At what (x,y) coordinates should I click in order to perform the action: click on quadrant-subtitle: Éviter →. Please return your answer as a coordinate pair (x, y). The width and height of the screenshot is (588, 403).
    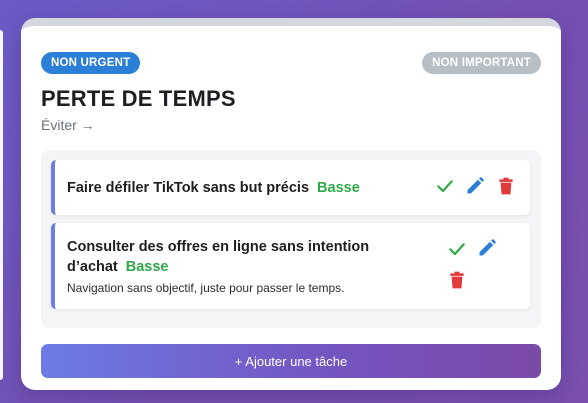
    Looking at the image, I should click on (68, 125).